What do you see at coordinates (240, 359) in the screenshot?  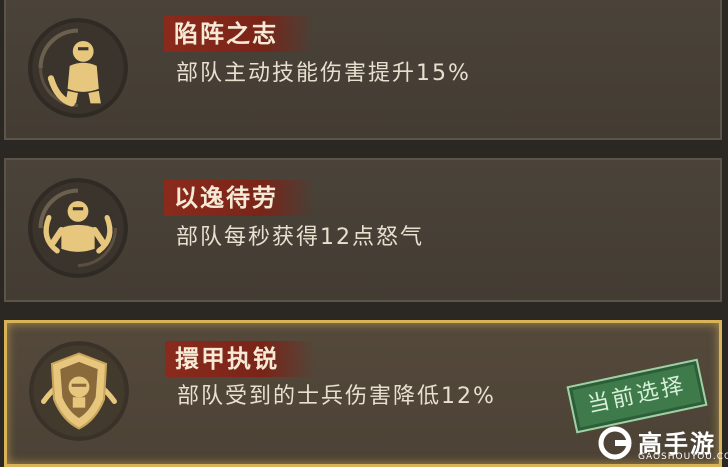 I see `skill-title: 擐甲执锐` at bounding box center [240, 359].